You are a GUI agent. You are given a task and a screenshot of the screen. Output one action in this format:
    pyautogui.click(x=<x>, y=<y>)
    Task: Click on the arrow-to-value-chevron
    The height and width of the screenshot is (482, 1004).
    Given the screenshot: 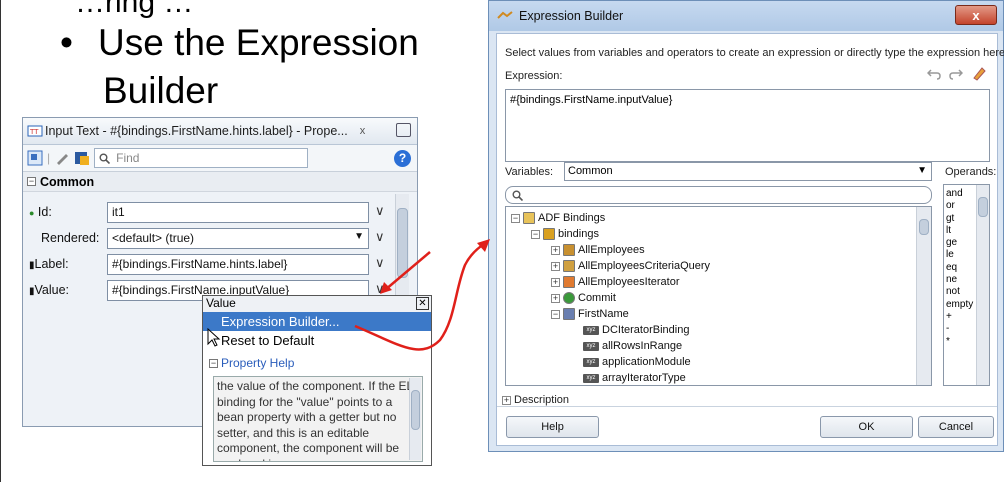 What is the action you would take?
    pyautogui.click(x=407, y=271)
    